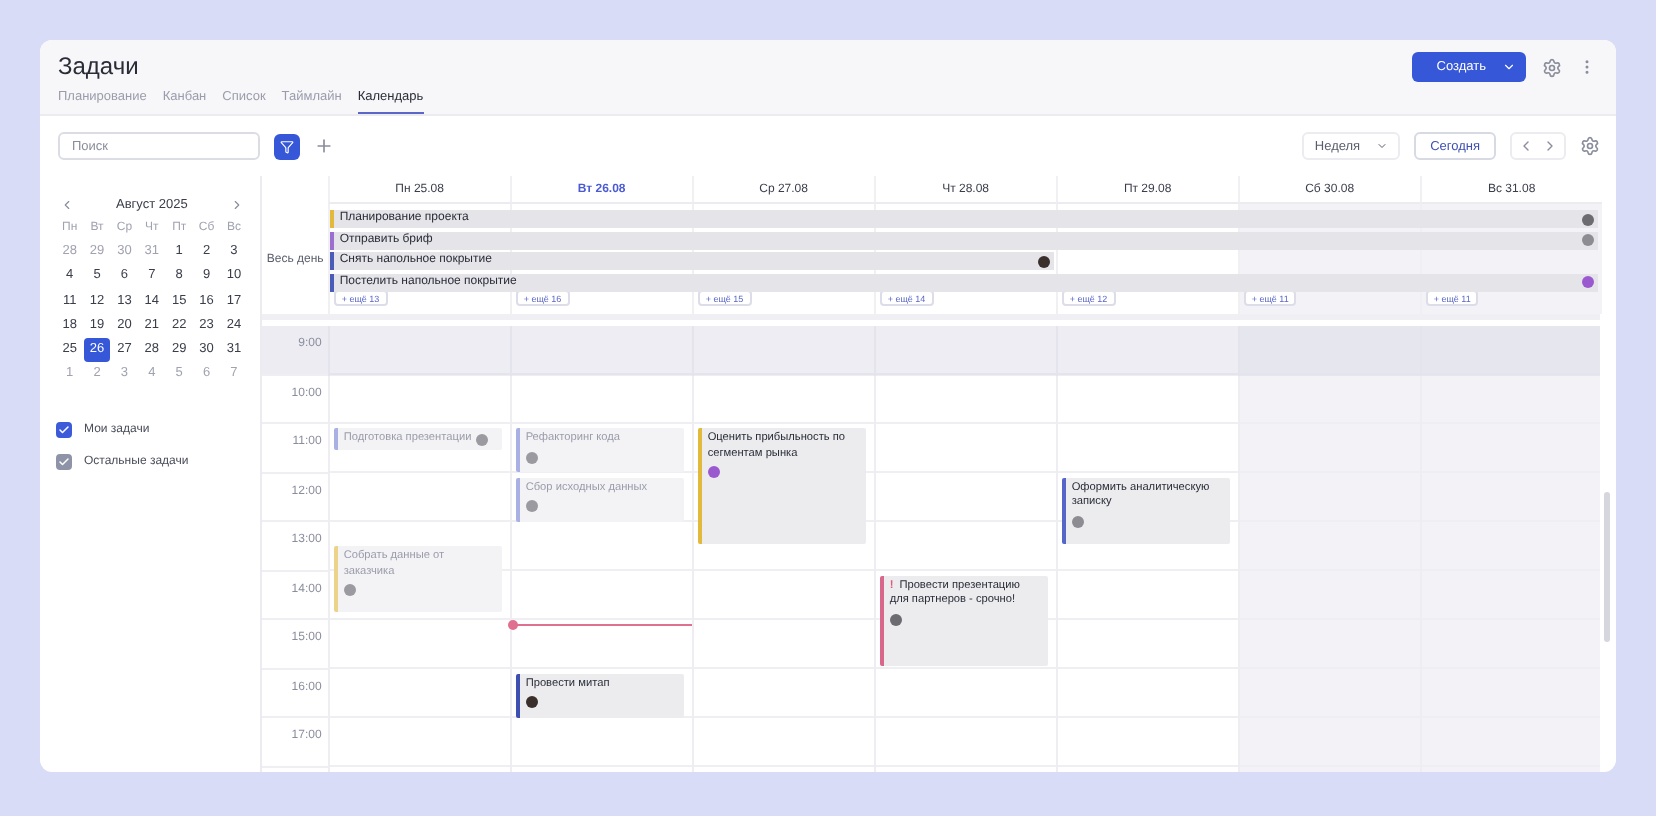  I want to click on next-icon, so click(1550, 146).